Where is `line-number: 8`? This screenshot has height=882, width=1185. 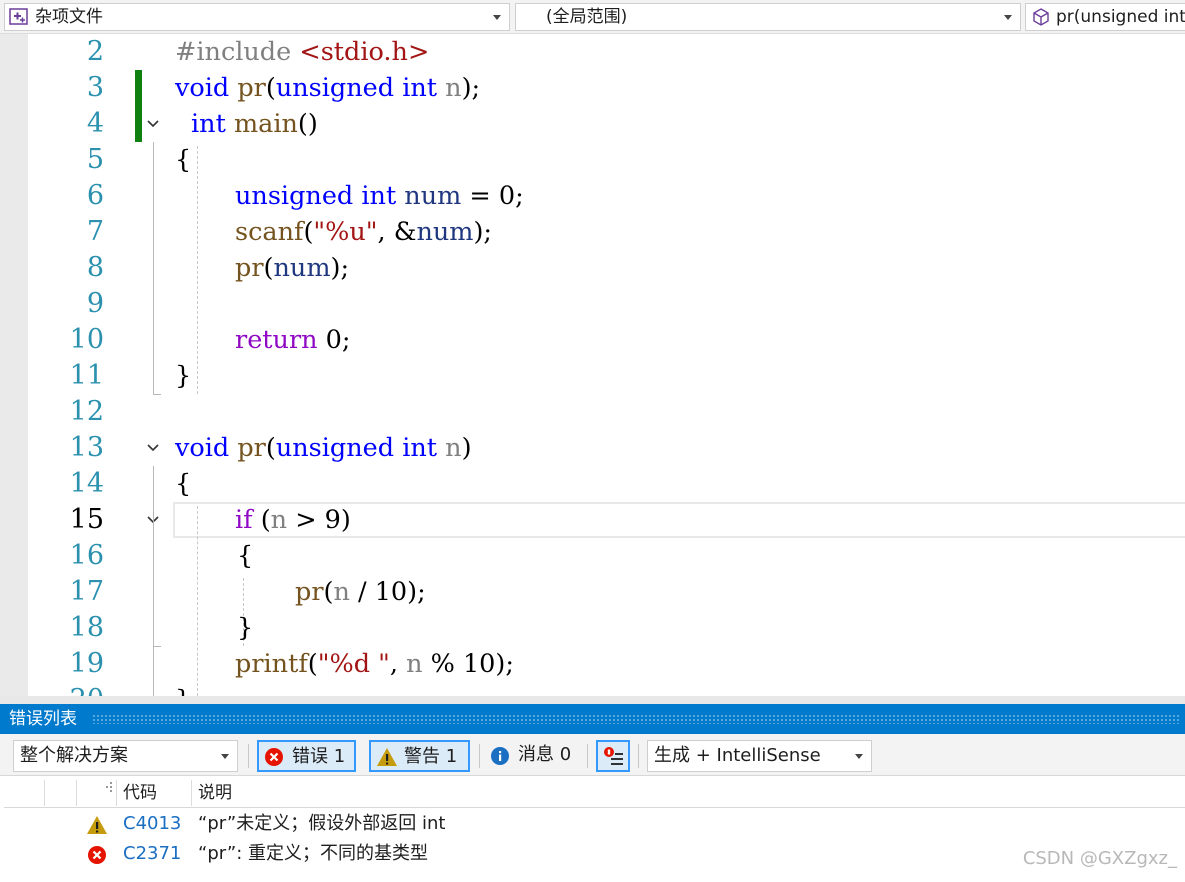
line-number: 8 is located at coordinates (95, 267).